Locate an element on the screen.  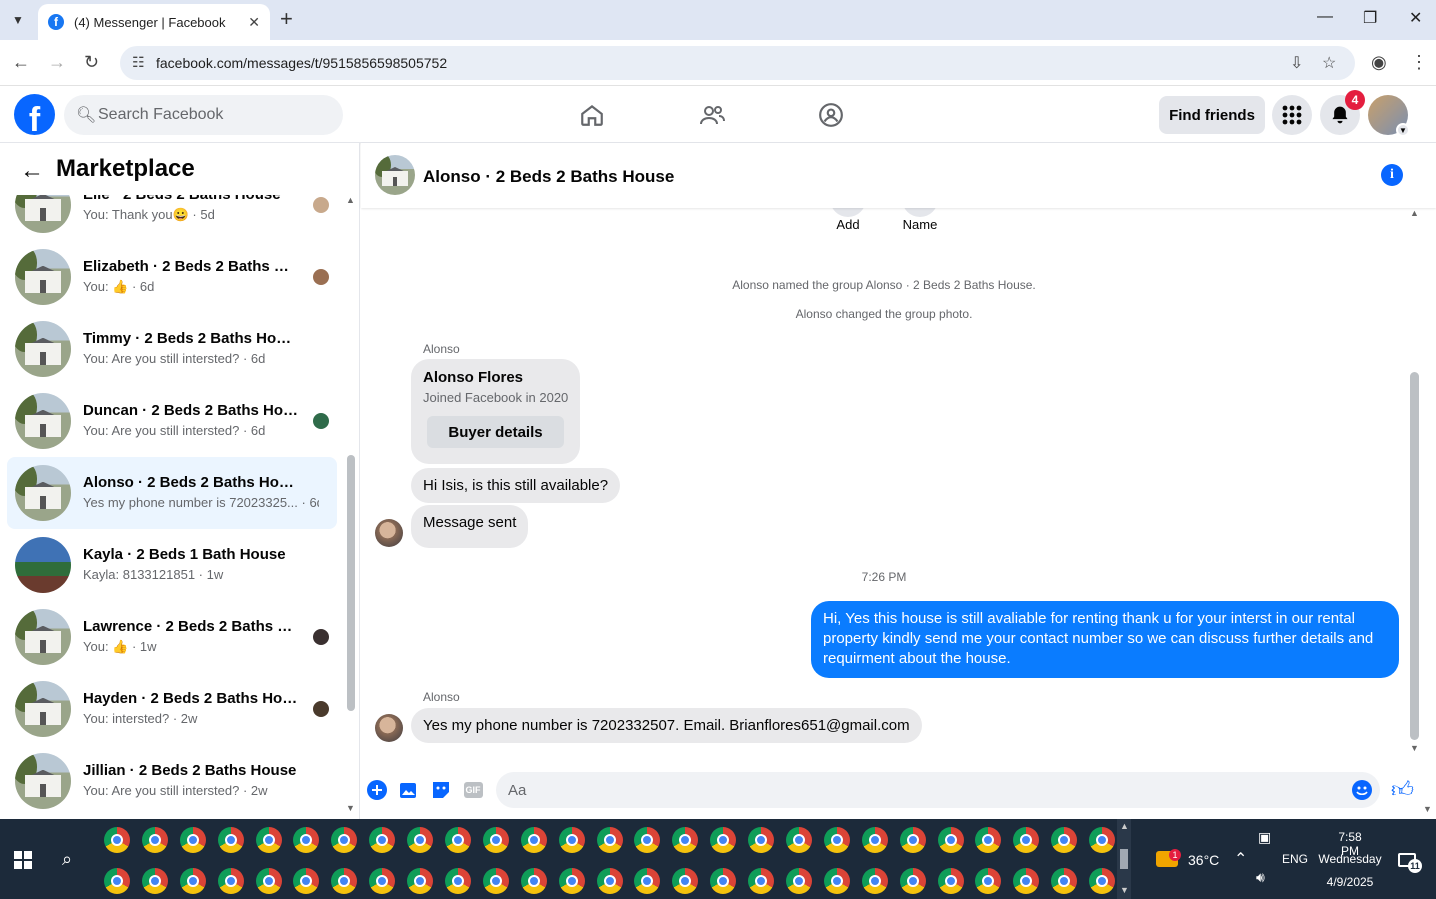
meet-now-icon: ▣ is located at coordinates (1264, 837).